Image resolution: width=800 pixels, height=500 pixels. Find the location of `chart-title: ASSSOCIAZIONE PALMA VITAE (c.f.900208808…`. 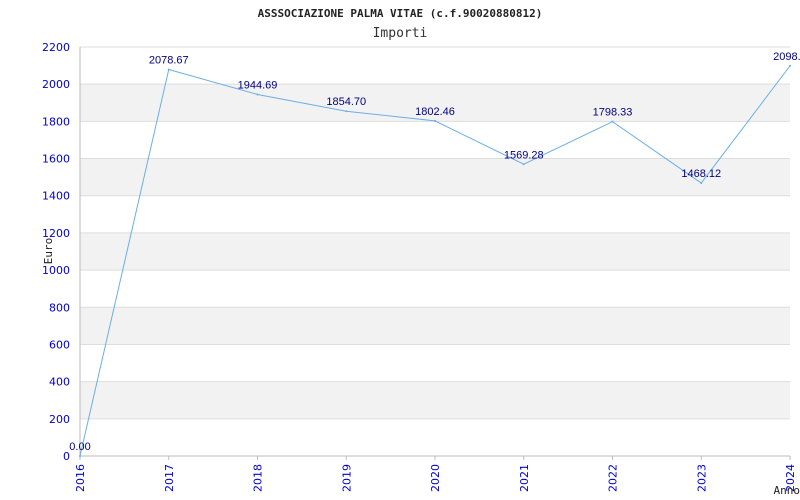

chart-title: ASSSOCIAZIONE PALMA VITAE (c.f.900208808… is located at coordinates (400, 13).